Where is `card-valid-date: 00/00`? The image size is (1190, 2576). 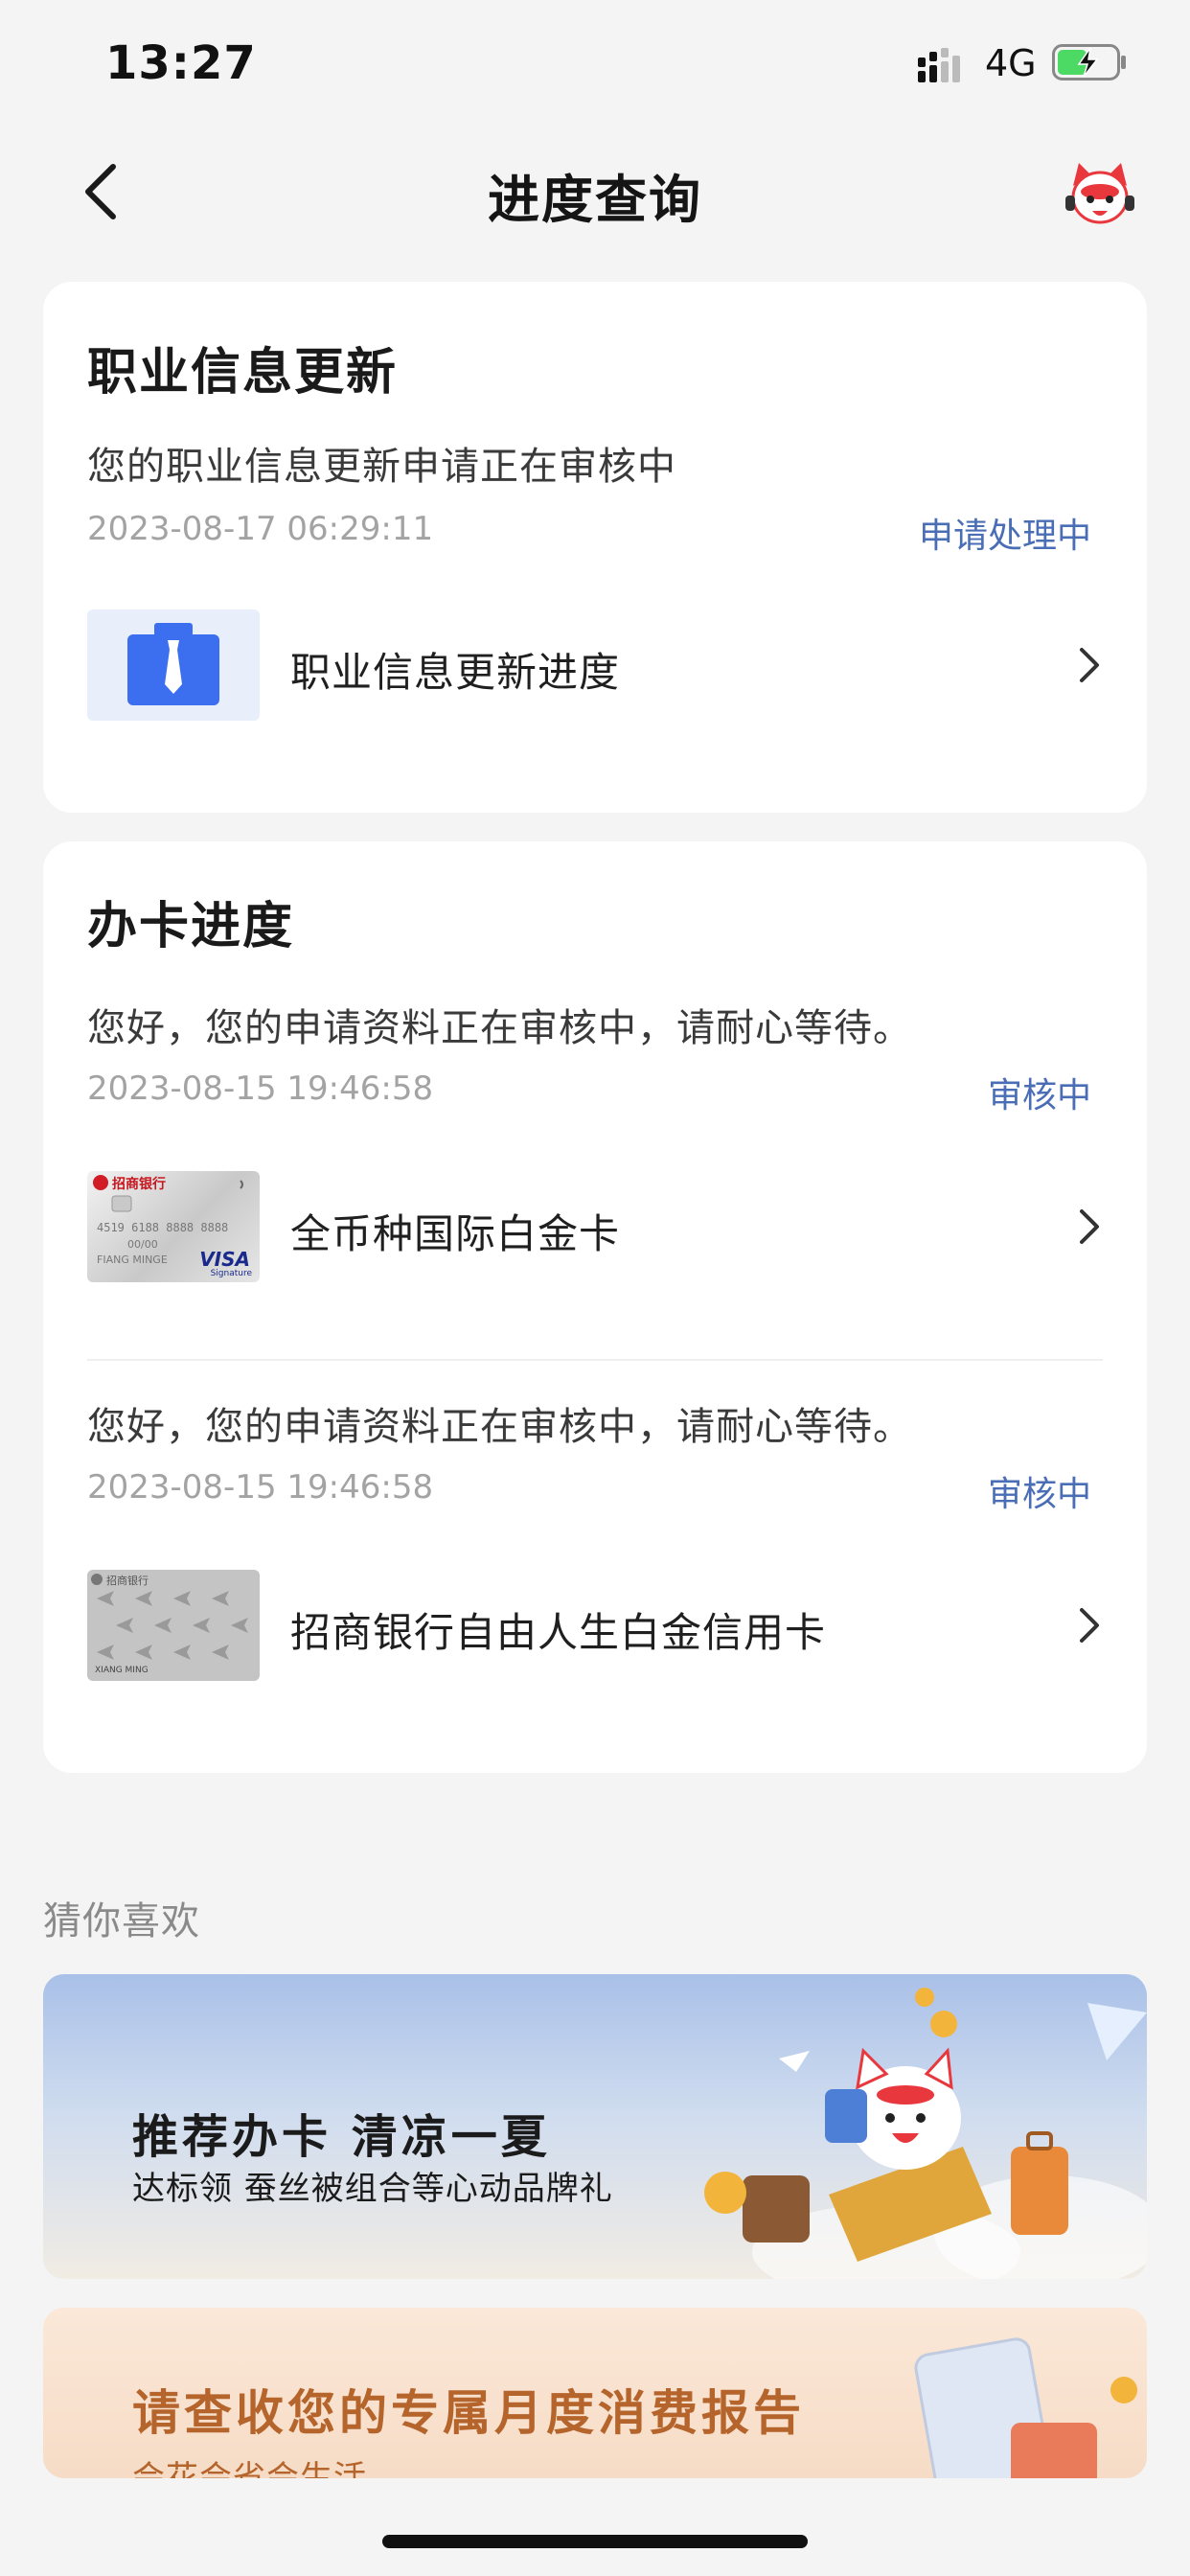
card-valid-date: 00/00 is located at coordinates (143, 1244).